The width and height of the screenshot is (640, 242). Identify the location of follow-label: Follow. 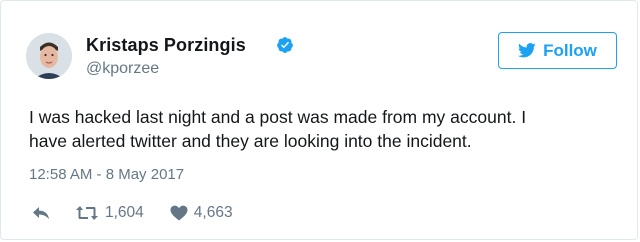
(570, 50).